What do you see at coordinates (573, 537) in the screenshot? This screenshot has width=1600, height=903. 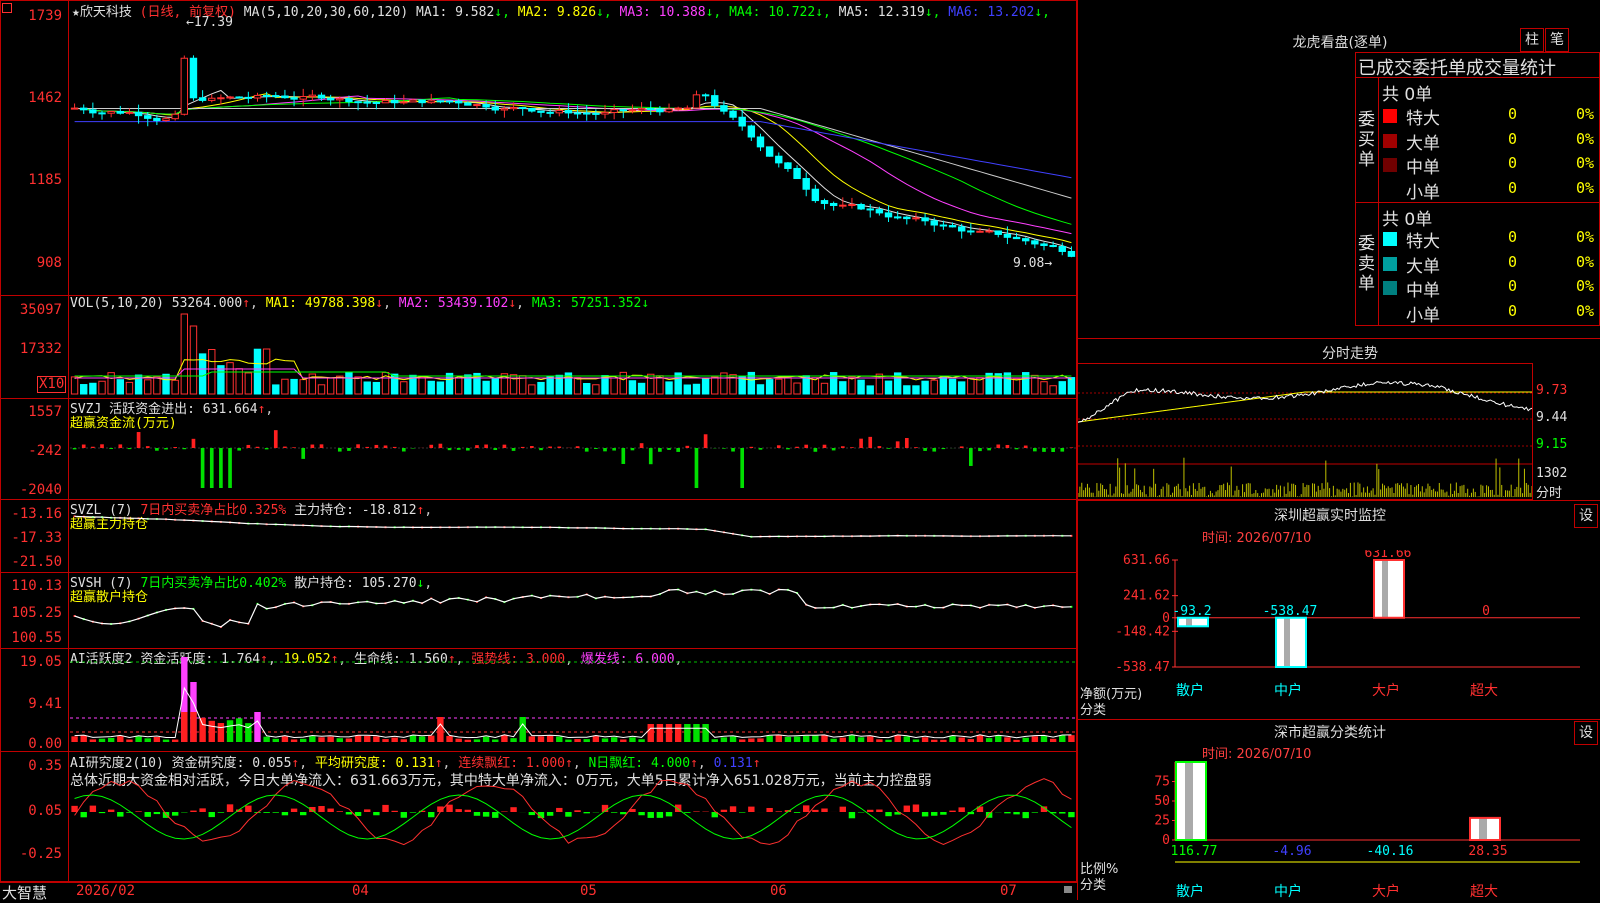 I see `svzl-chart` at bounding box center [573, 537].